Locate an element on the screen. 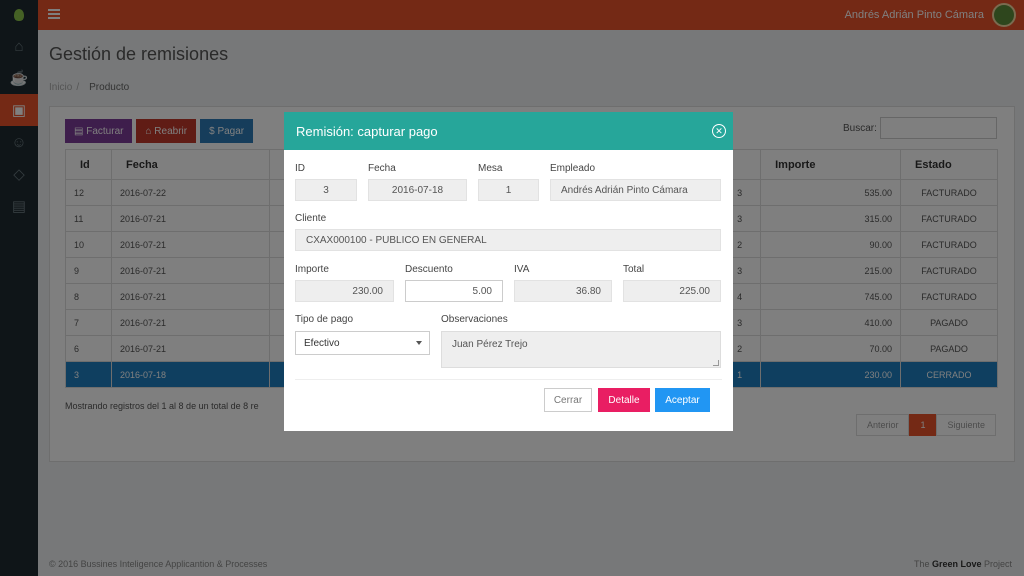 The height and width of the screenshot is (576, 1024). aceptar-button: Aceptar is located at coordinates (682, 400).